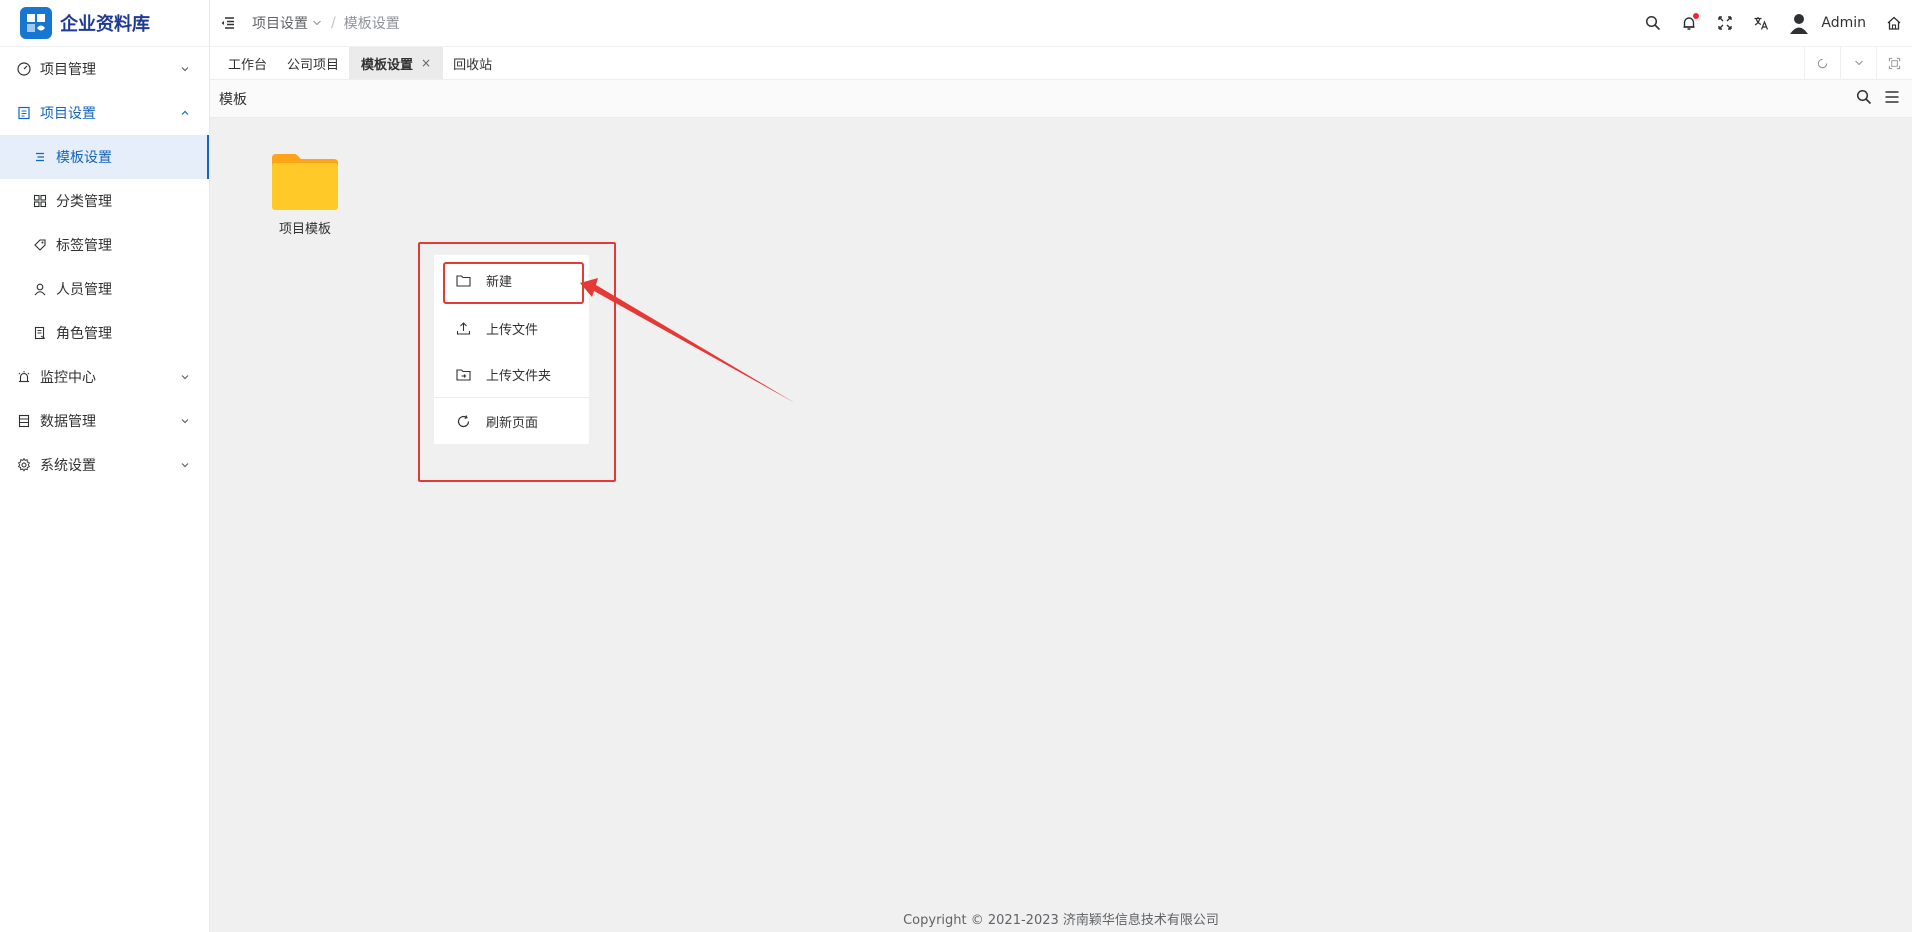 This screenshot has height=932, width=1912. I want to click on user-name: Admin, so click(1843, 23).